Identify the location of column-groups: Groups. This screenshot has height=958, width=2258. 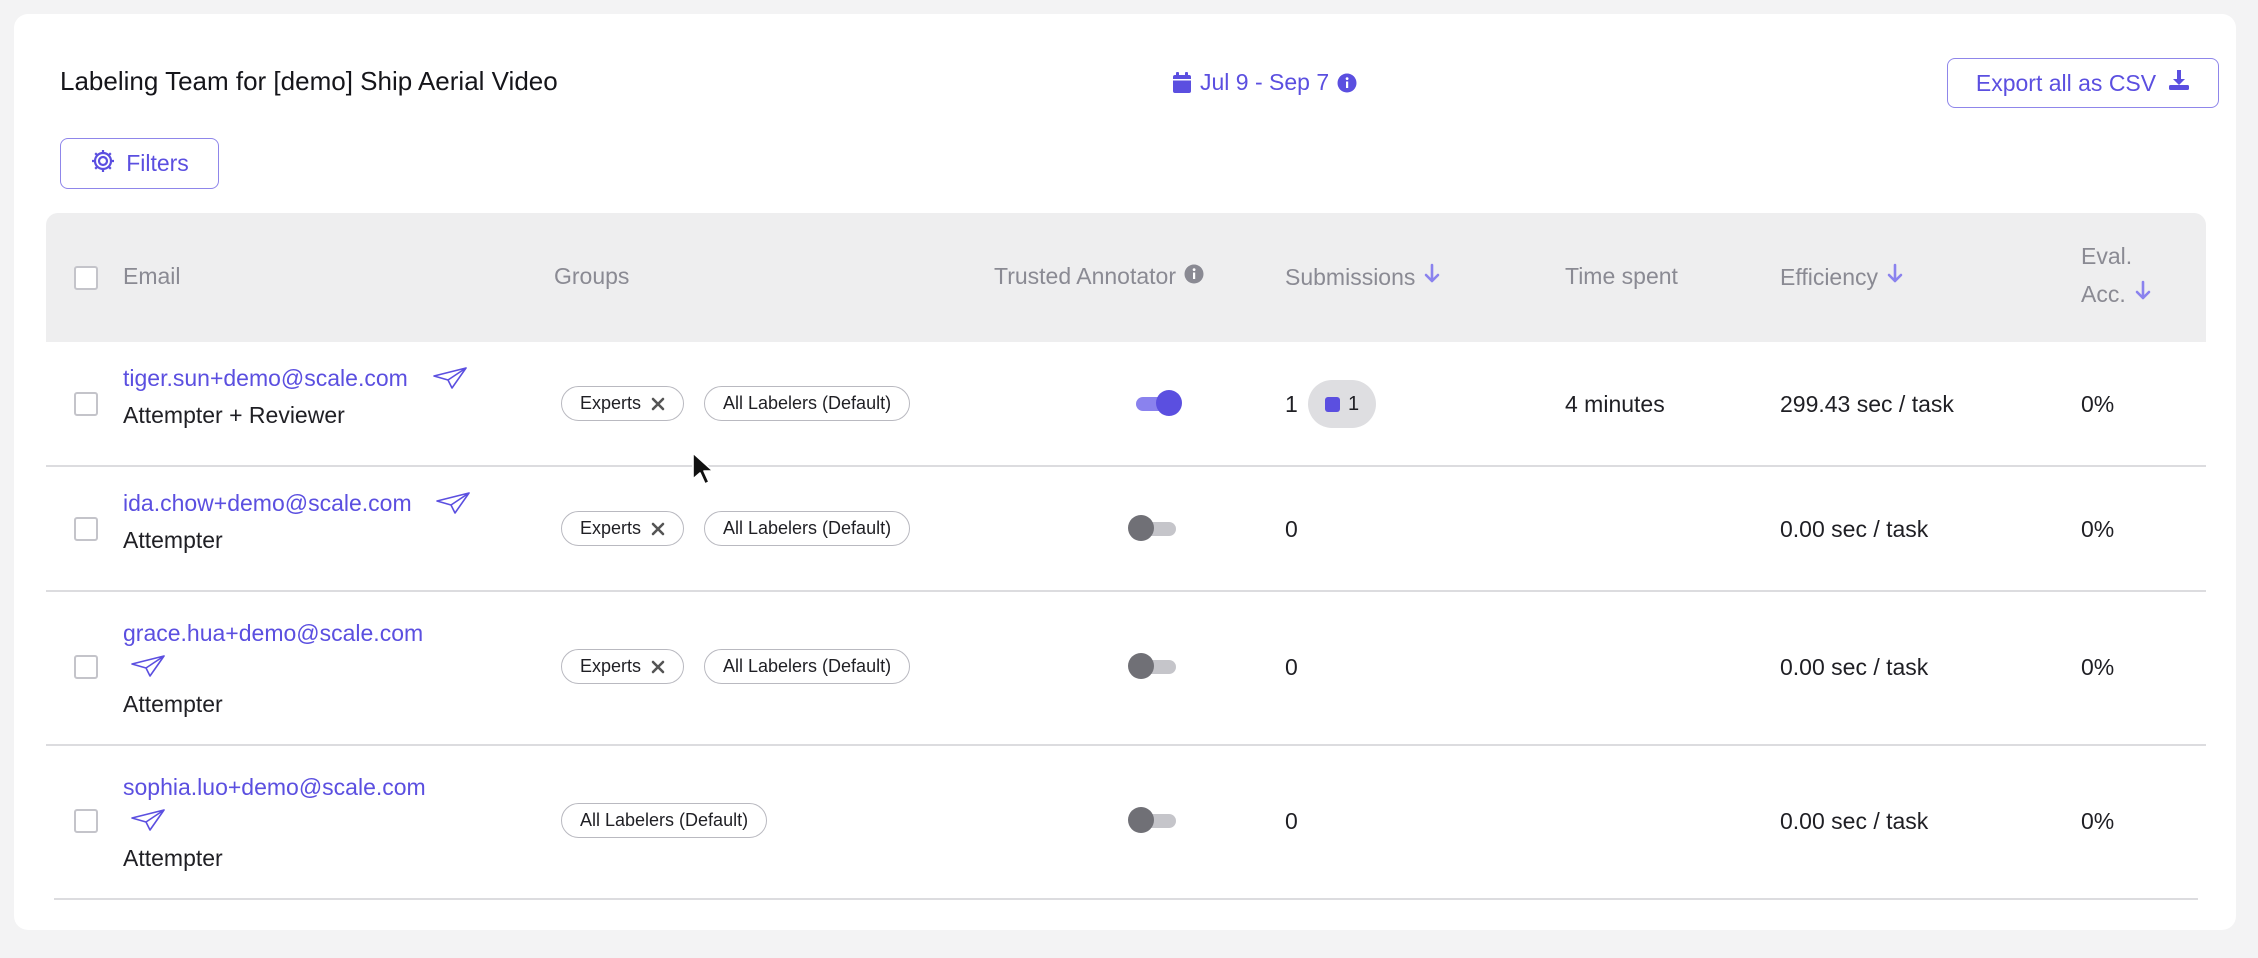
(591, 276).